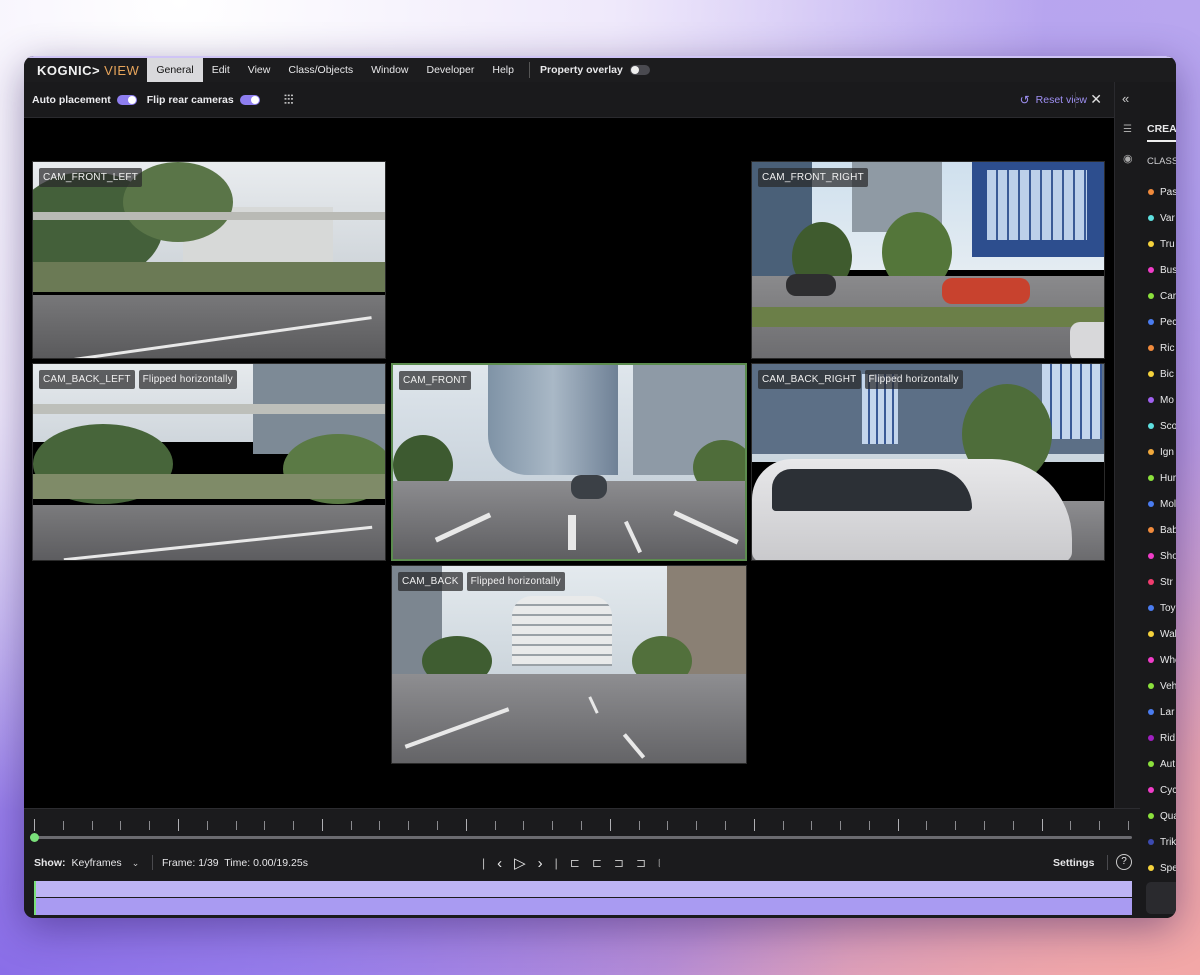  Describe the element at coordinates (1162, 348) in the screenshot. I see `class-item: Ric` at that location.